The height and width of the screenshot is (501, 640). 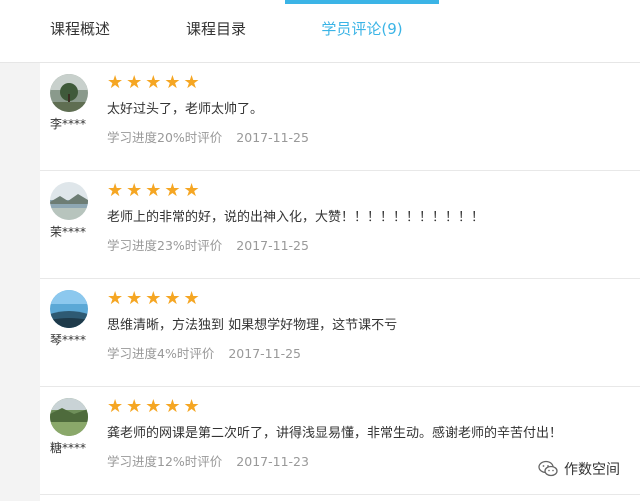 I want to click on review-meta: 学习进度4%时评价 2017-11-25, so click(x=204, y=352).